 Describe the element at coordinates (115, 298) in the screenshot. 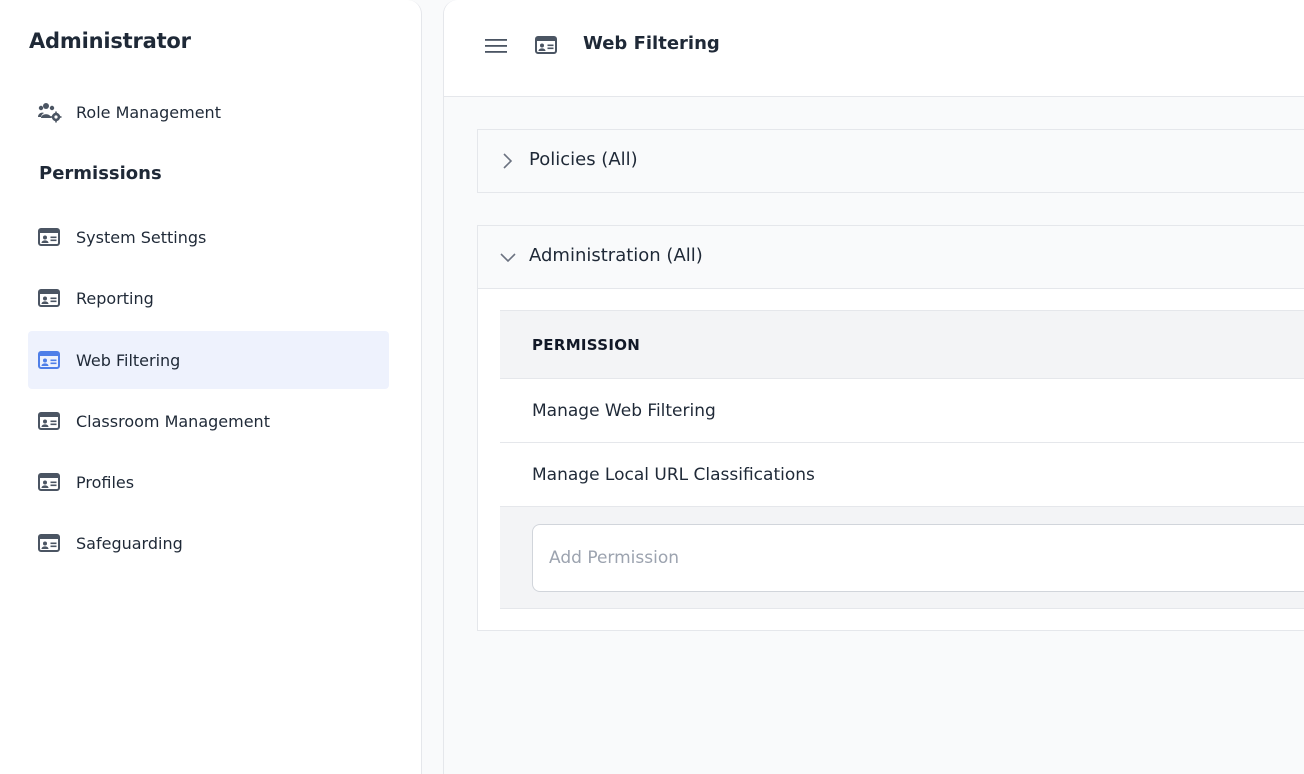

I see `sidebar-item-label: Reporting` at that location.